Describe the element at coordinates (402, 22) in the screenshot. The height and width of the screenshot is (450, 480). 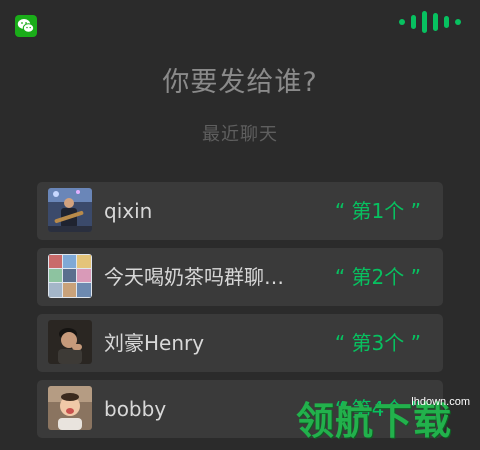
I see `voice-dot-left` at that location.